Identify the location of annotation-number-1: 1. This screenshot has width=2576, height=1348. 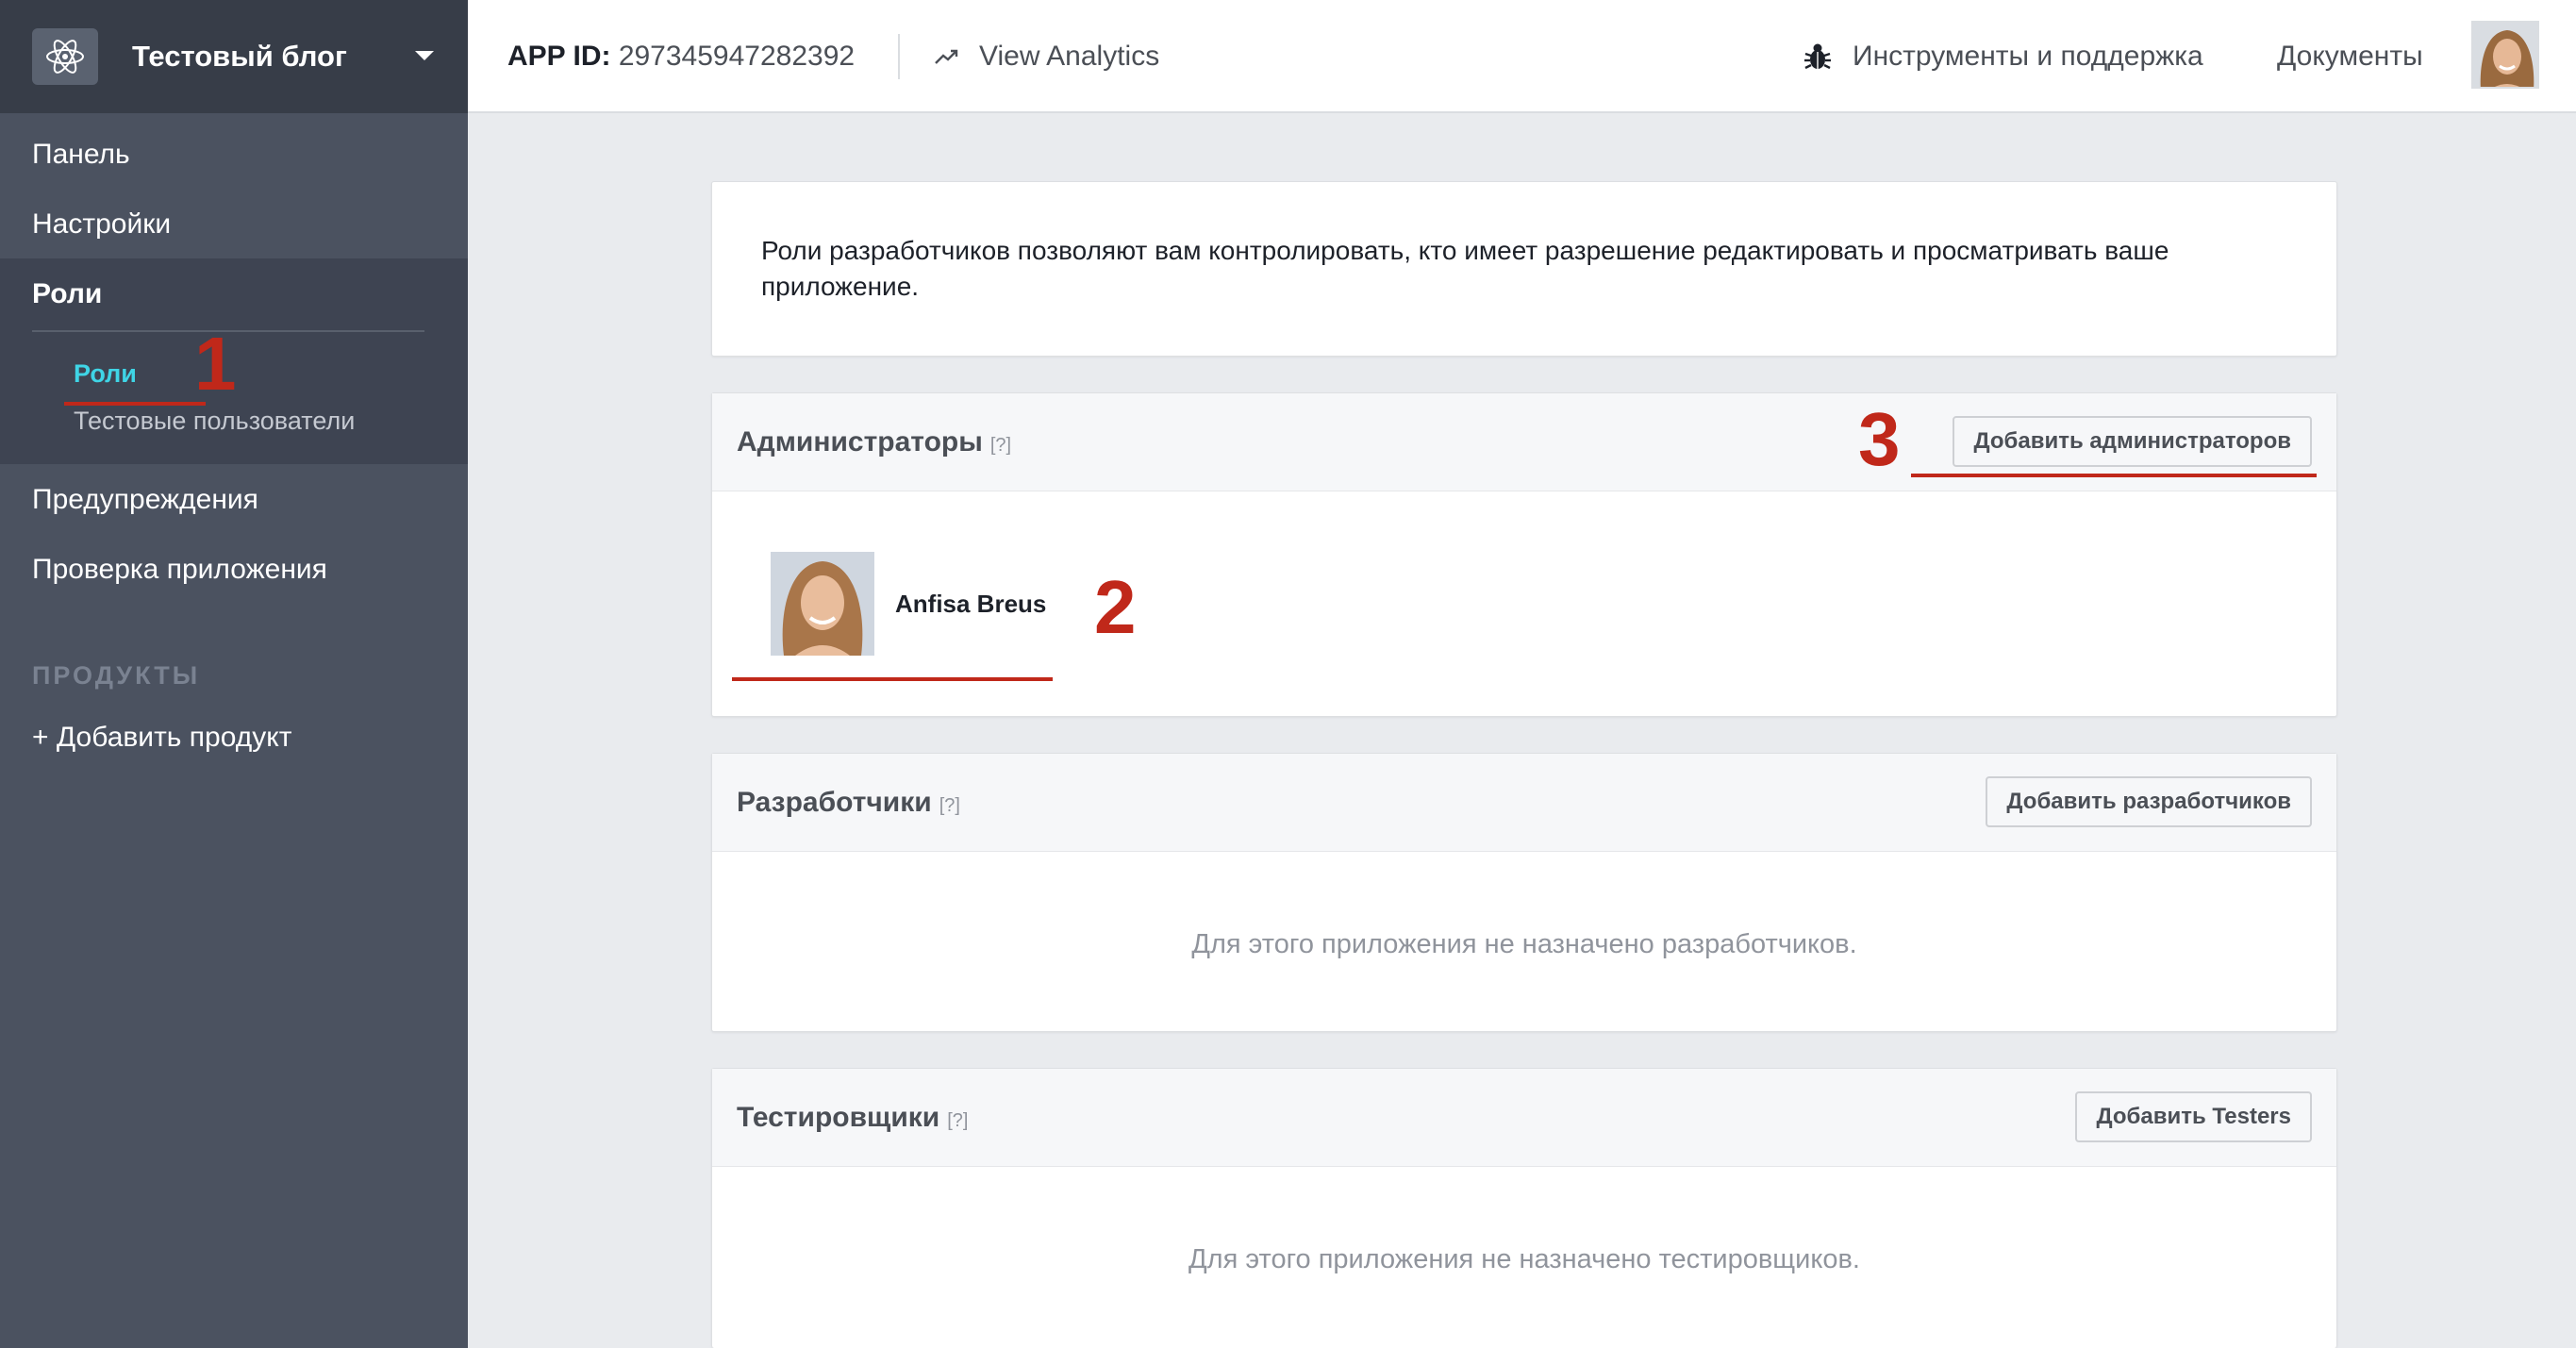
(215, 364).